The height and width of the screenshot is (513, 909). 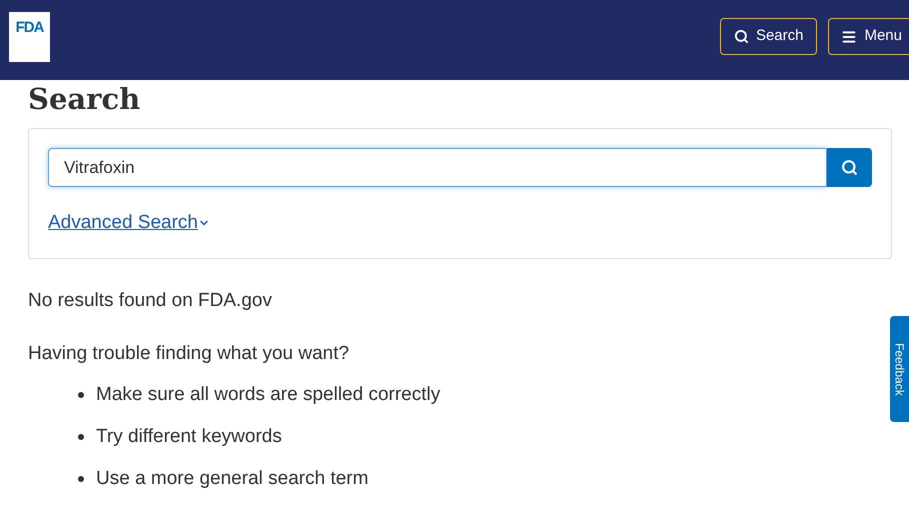 What do you see at coordinates (437, 167) in the screenshot?
I see `search-field: Vitrafoxin` at bounding box center [437, 167].